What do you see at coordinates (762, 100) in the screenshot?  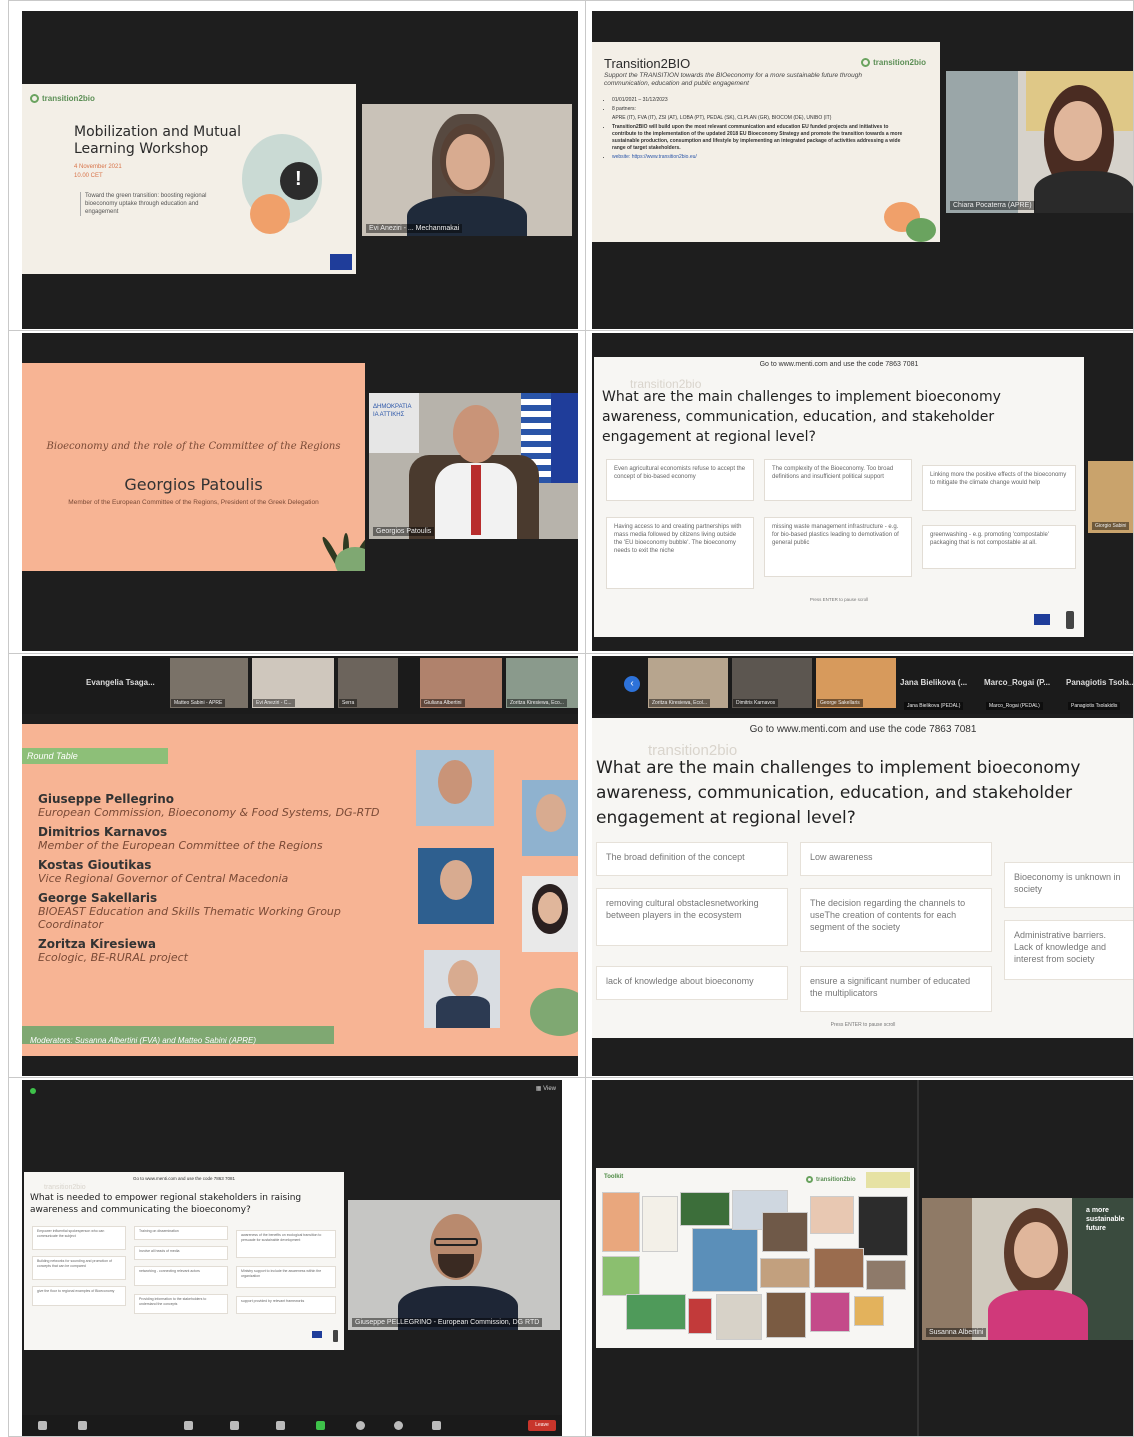 I see `bullet-dates: 01/01/2021 – 31/12/2023` at bounding box center [762, 100].